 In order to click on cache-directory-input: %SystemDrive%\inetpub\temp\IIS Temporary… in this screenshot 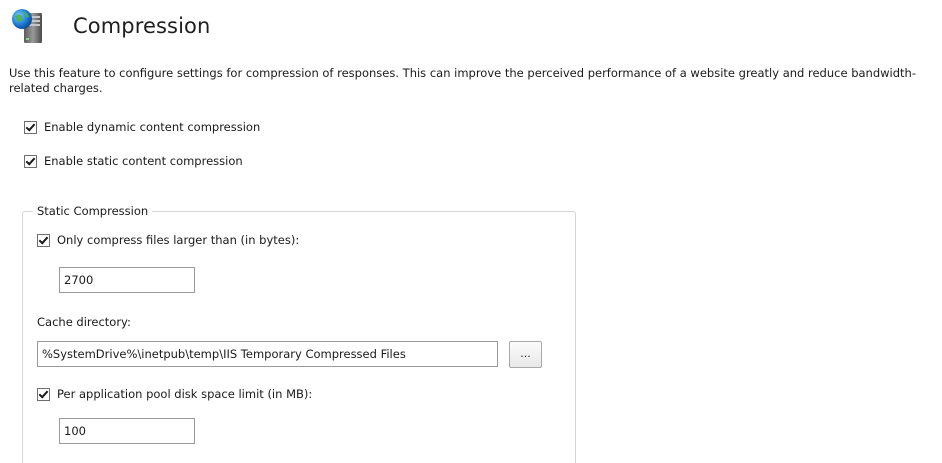, I will do `click(267, 354)`.